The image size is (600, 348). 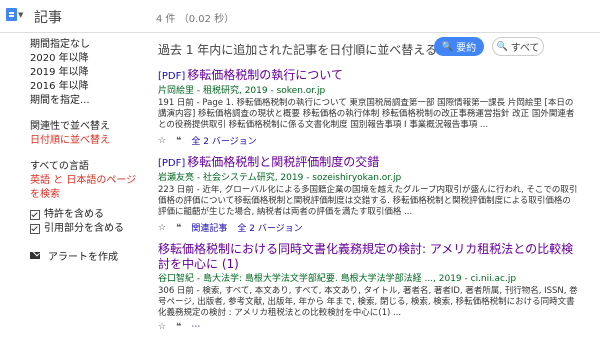 I want to click on sort-date: 日付順に並べ替え, so click(x=89, y=141).